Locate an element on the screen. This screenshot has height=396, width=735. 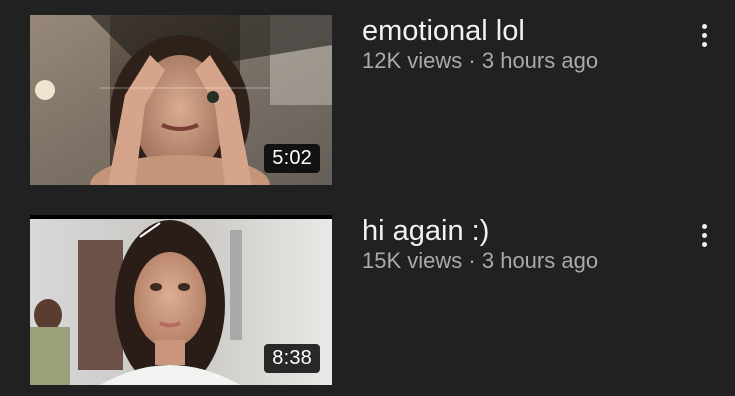
video-duration: 5:02 is located at coordinates (292, 158).